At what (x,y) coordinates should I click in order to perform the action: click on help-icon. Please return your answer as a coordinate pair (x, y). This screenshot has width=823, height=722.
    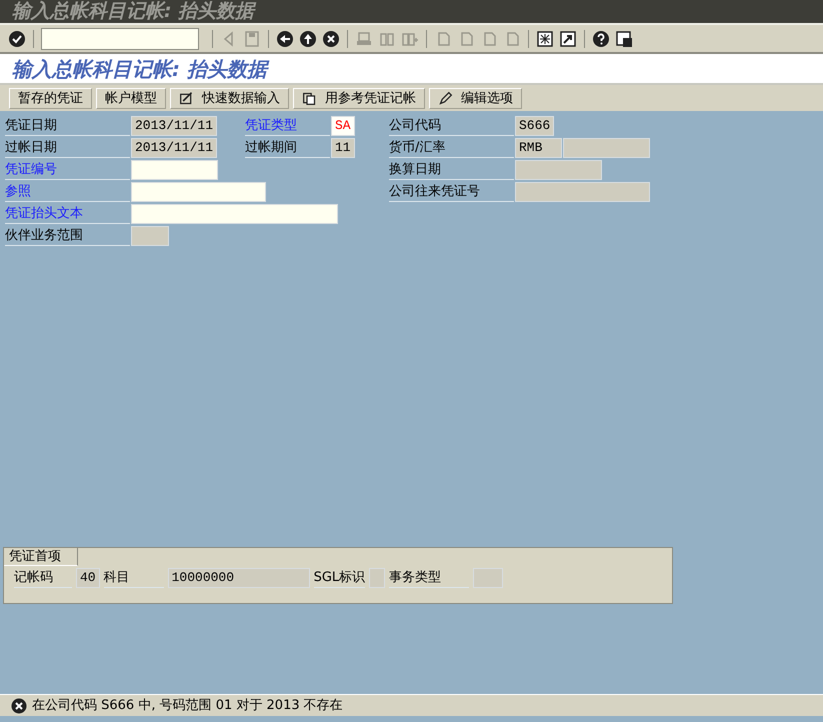
    Looking at the image, I should click on (601, 39).